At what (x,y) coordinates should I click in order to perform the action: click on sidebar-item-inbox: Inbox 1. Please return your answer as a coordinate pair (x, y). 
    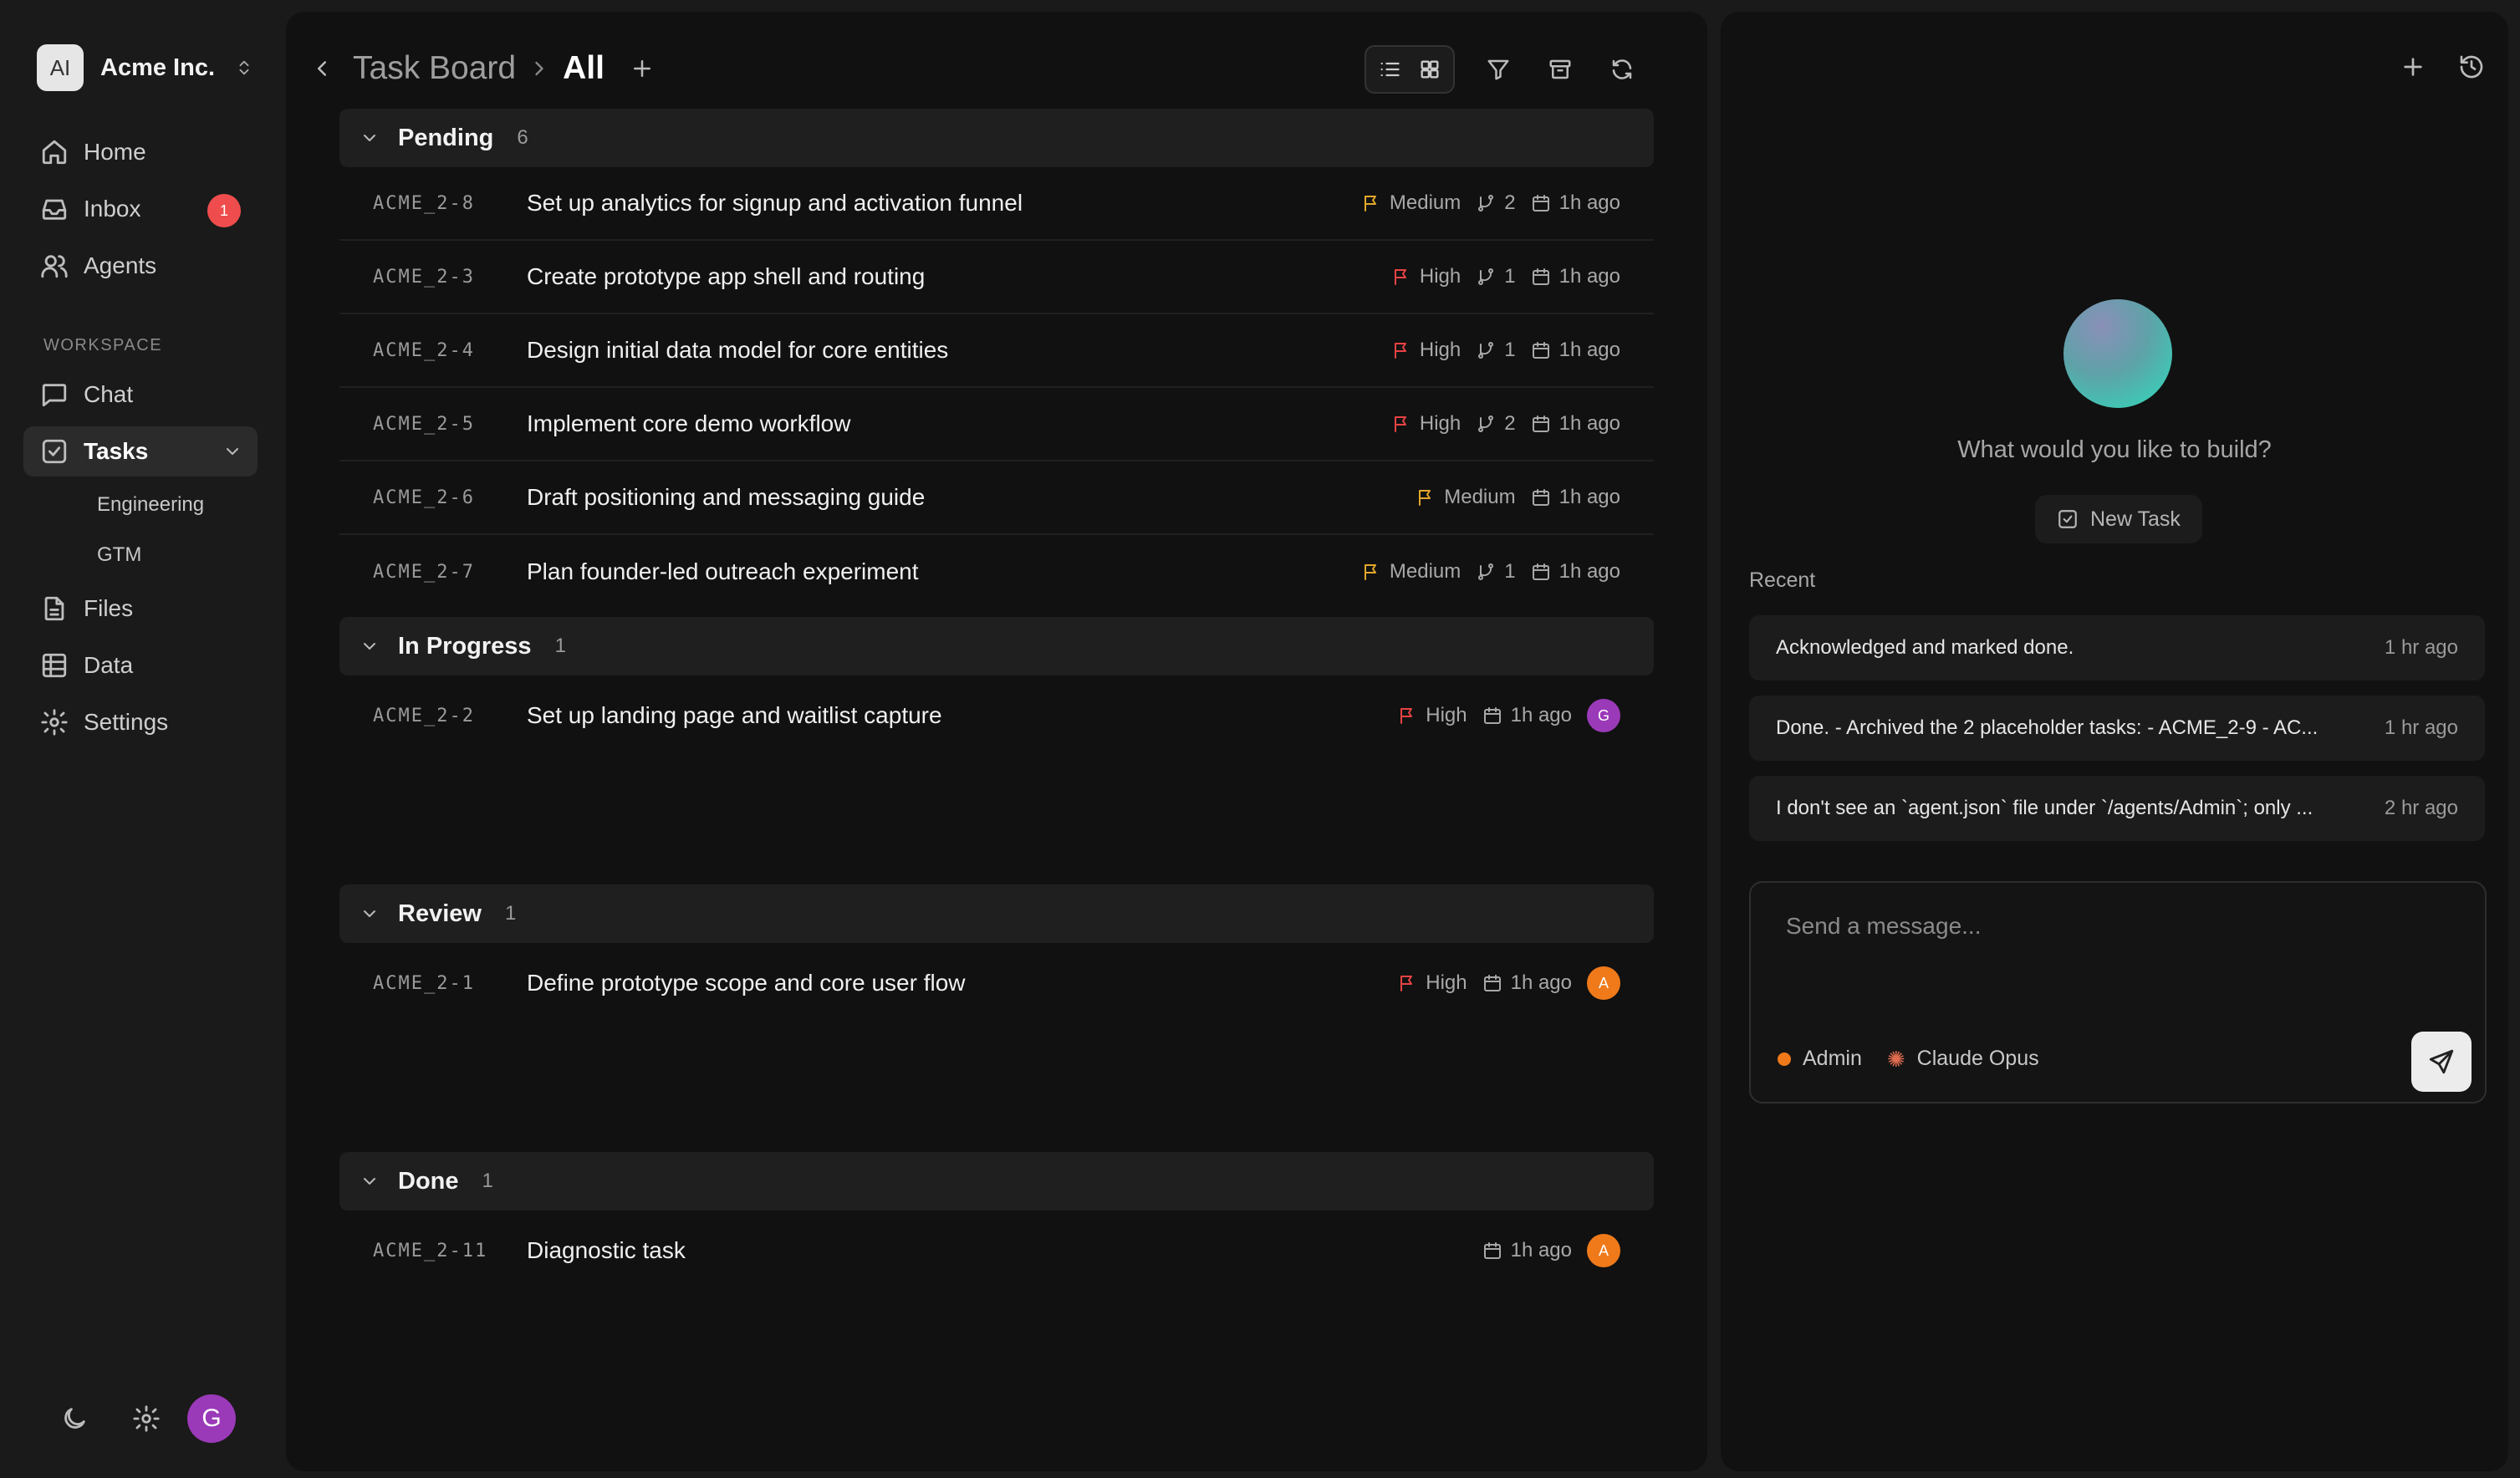
    Looking at the image, I should click on (140, 209).